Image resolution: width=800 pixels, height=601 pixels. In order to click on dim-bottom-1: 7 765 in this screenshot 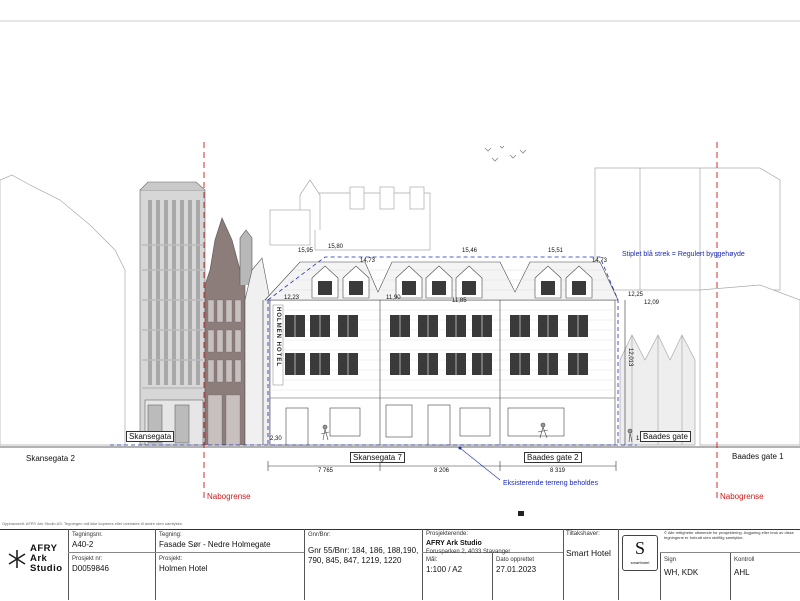, I will do `click(326, 471)`.